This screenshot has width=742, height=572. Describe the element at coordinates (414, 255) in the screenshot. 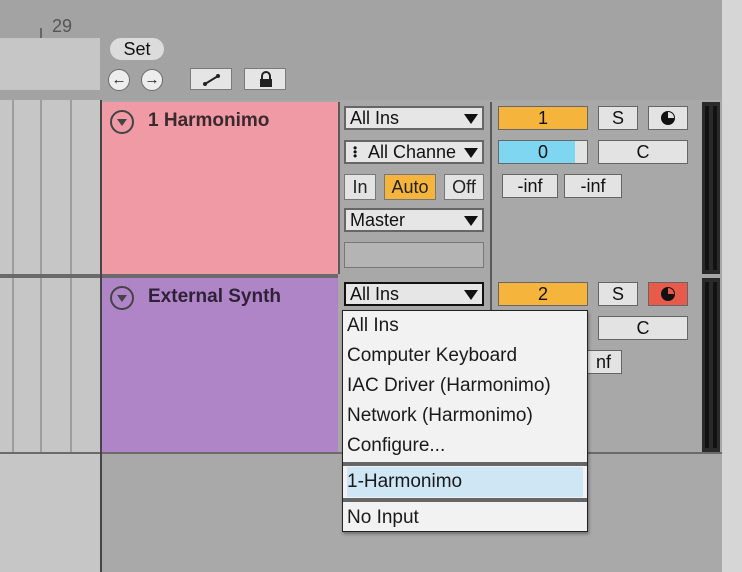

I see `output-channel-select` at that location.